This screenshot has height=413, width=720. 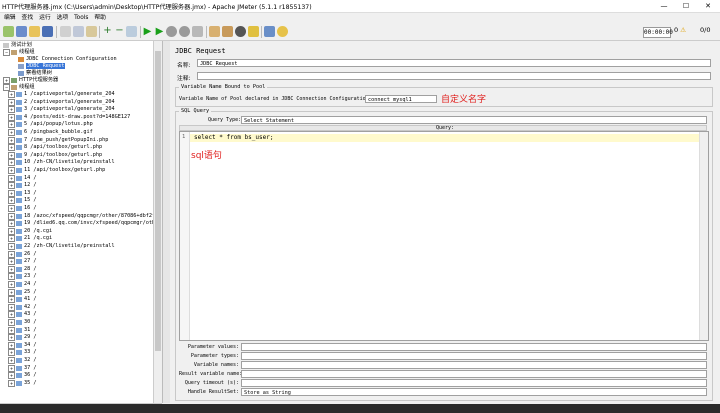 What do you see at coordinates (214, 31) in the screenshot?
I see `clear-icon` at bounding box center [214, 31].